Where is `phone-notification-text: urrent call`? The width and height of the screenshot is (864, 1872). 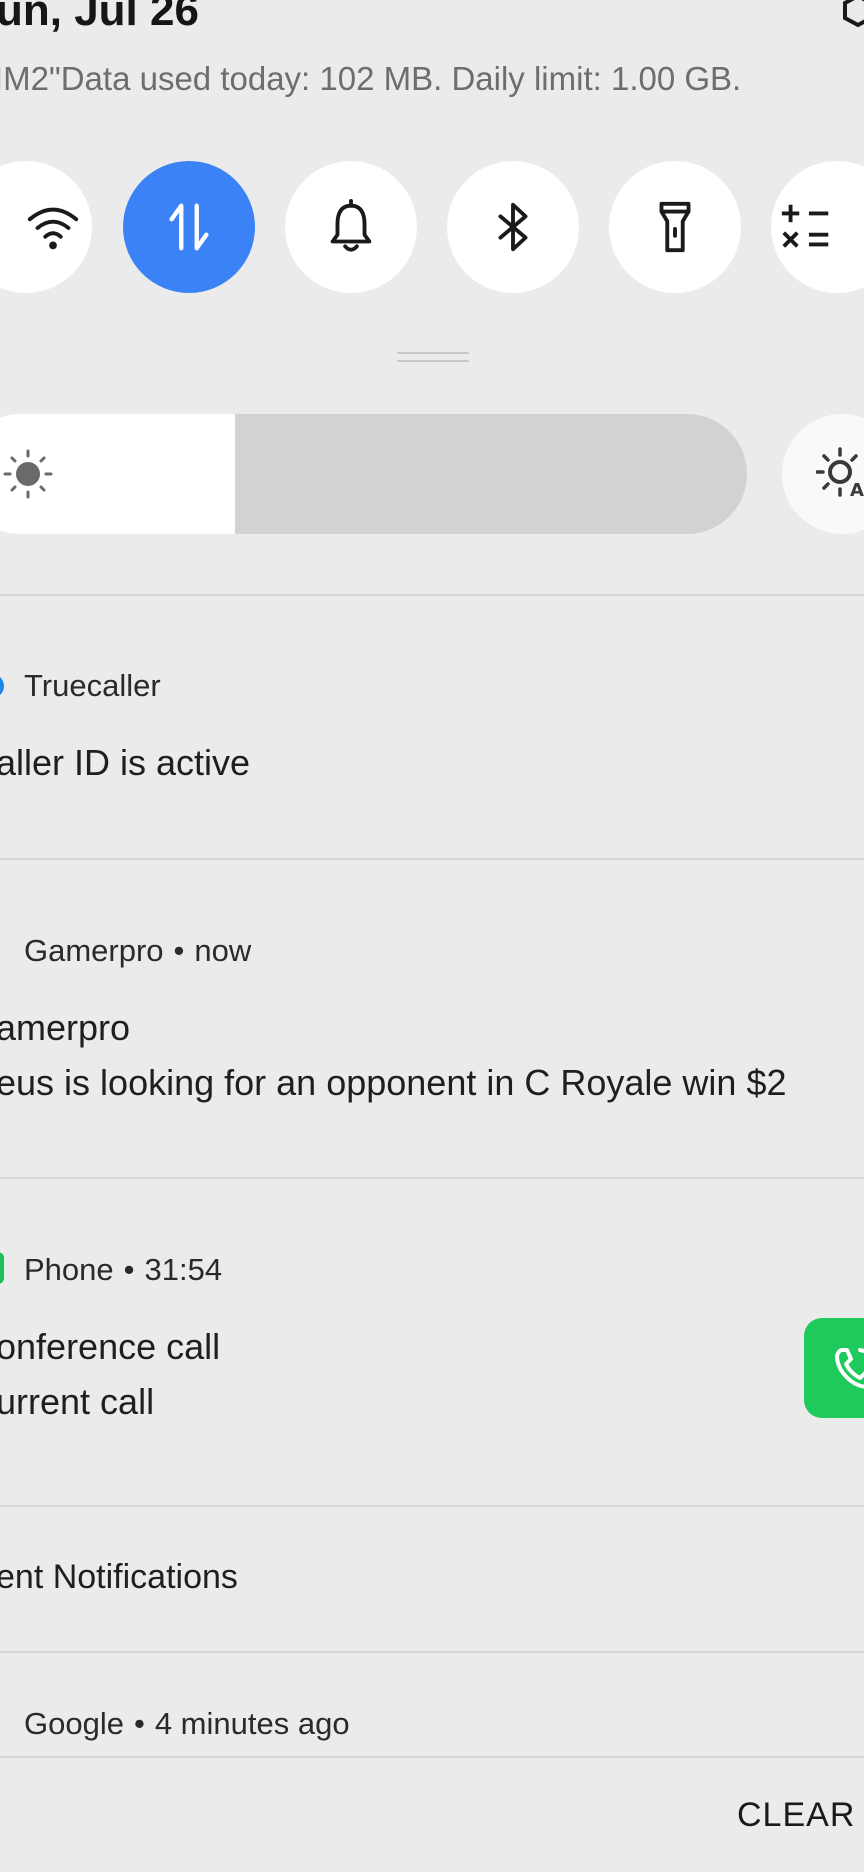
phone-notification-text: urrent call is located at coordinates (77, 1402).